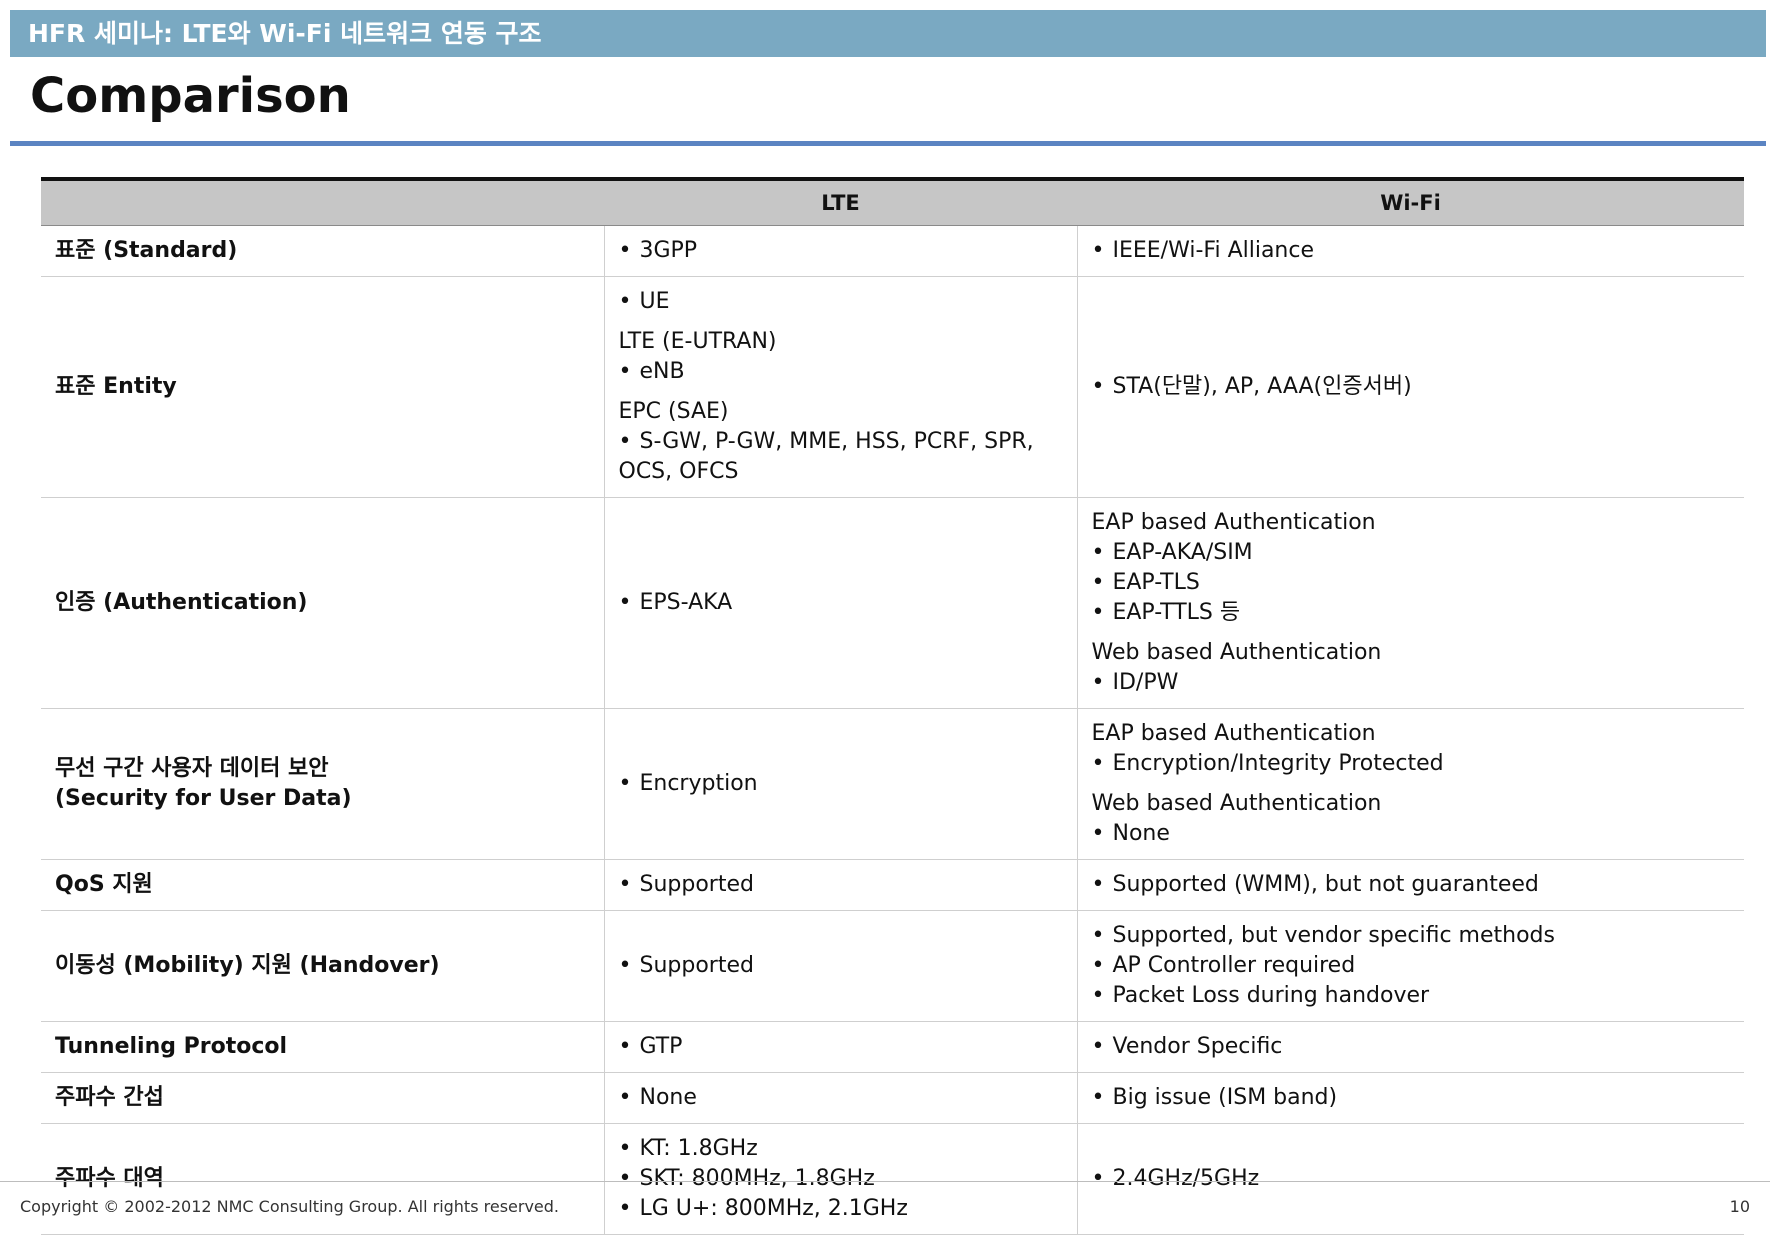  Describe the element at coordinates (322, 1098) in the screenshot. I see `feature-cell: 주파수 간섭` at that location.